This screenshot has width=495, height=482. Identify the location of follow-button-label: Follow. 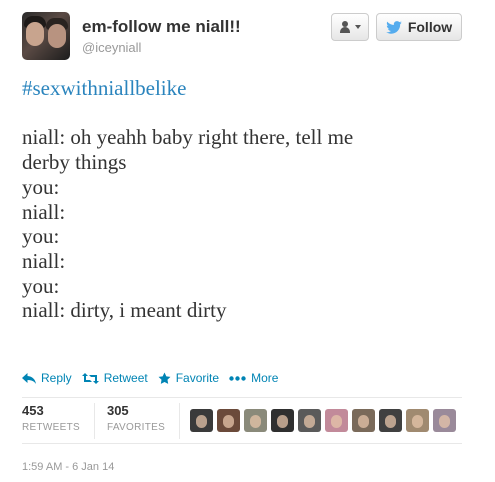
(430, 27).